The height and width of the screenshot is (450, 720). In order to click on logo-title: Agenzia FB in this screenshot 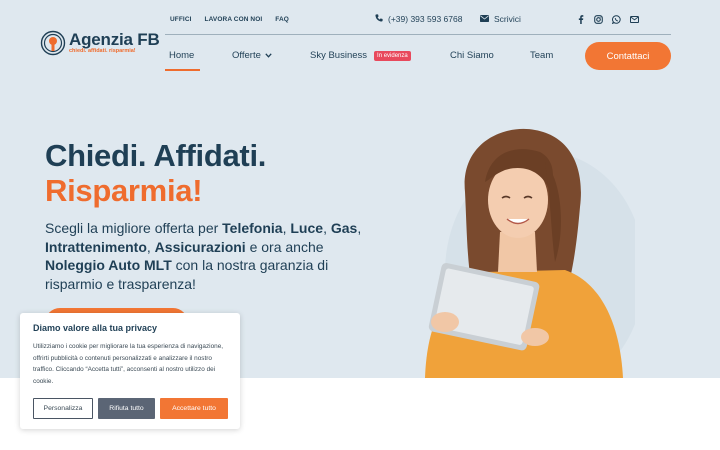, I will do `click(114, 40)`.